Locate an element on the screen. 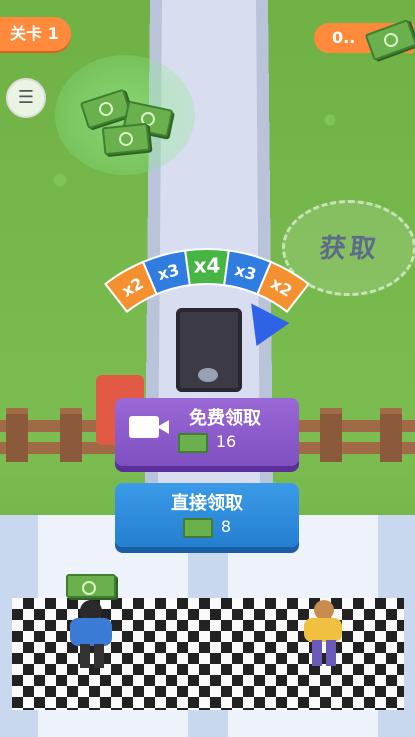 The height and width of the screenshot is (737, 415). multiplier-arc: x2x3 x4 x3x2 is located at coordinates (207, 280).